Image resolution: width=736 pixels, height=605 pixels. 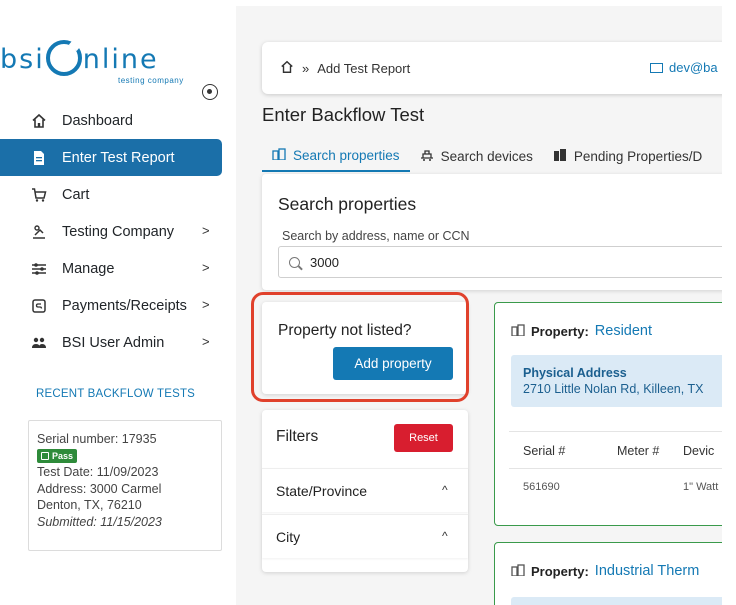 I want to click on sidebar-item-manage: Manage >, so click(x=118, y=268).